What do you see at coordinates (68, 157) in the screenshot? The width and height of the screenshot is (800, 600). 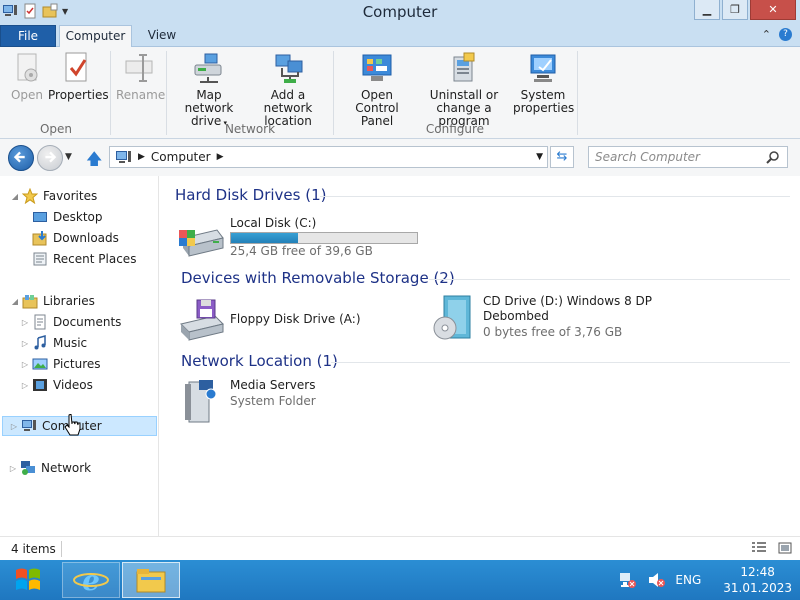 I see `recent-locations-dropdown-icon: ▼` at bounding box center [68, 157].